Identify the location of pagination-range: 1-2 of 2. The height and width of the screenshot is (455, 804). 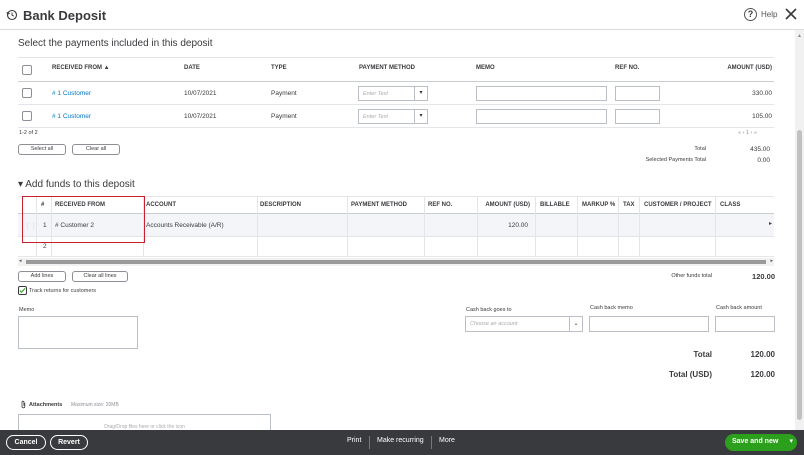
(28, 133).